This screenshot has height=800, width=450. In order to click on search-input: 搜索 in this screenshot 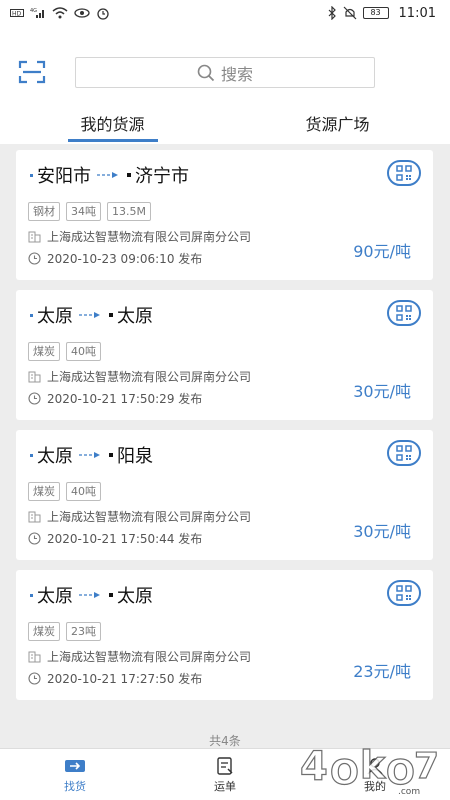, I will do `click(225, 72)`.